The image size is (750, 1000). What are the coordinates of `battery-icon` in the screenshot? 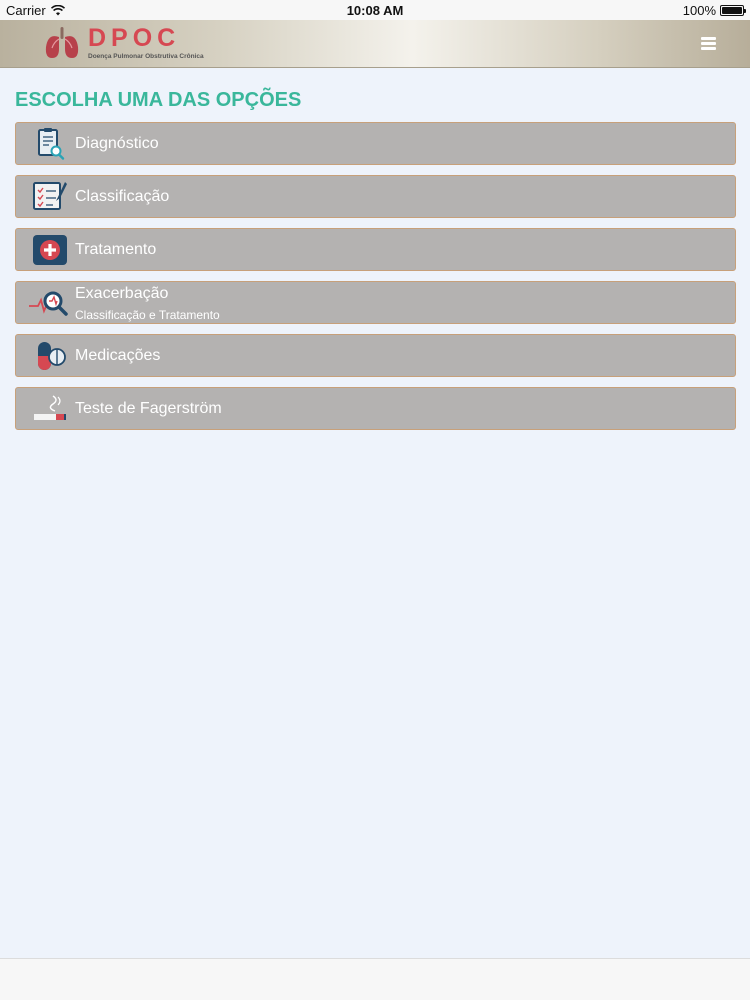 It's located at (733, 10).